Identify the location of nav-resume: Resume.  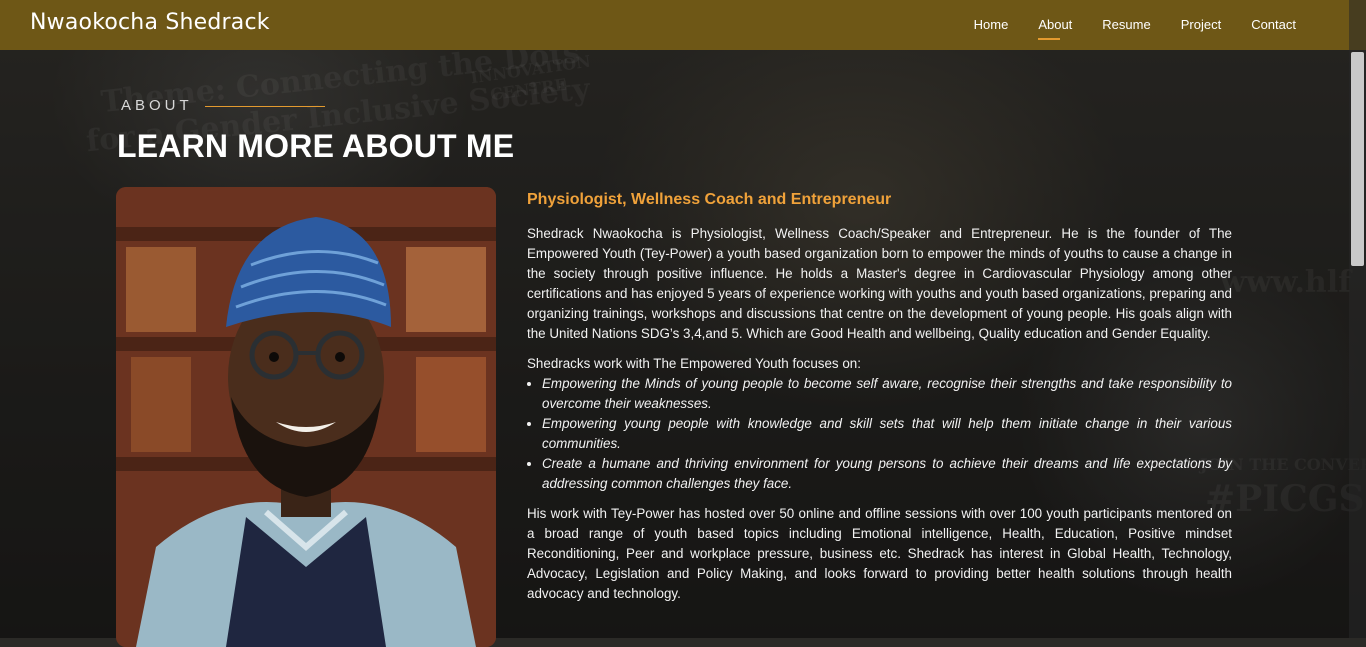
(1126, 26).